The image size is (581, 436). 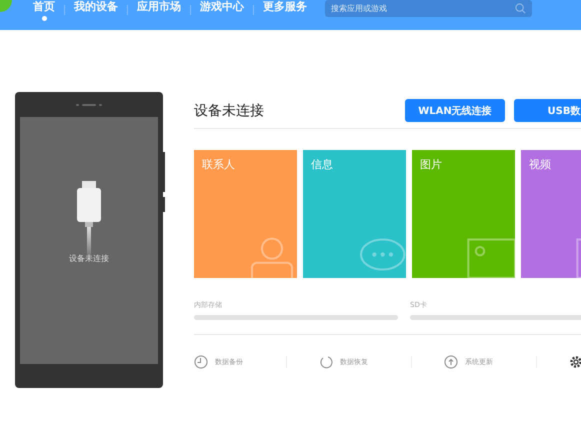 What do you see at coordinates (44, 13) in the screenshot?
I see `nav-tab: 首页` at bounding box center [44, 13].